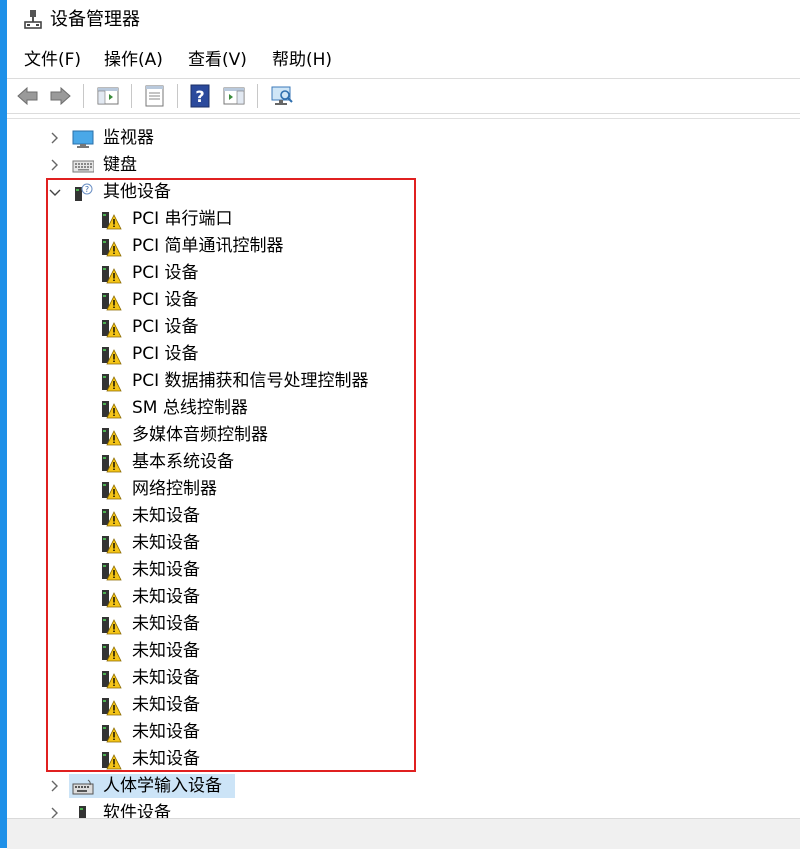  What do you see at coordinates (83, 139) in the screenshot?
I see `monitor-icon` at bounding box center [83, 139].